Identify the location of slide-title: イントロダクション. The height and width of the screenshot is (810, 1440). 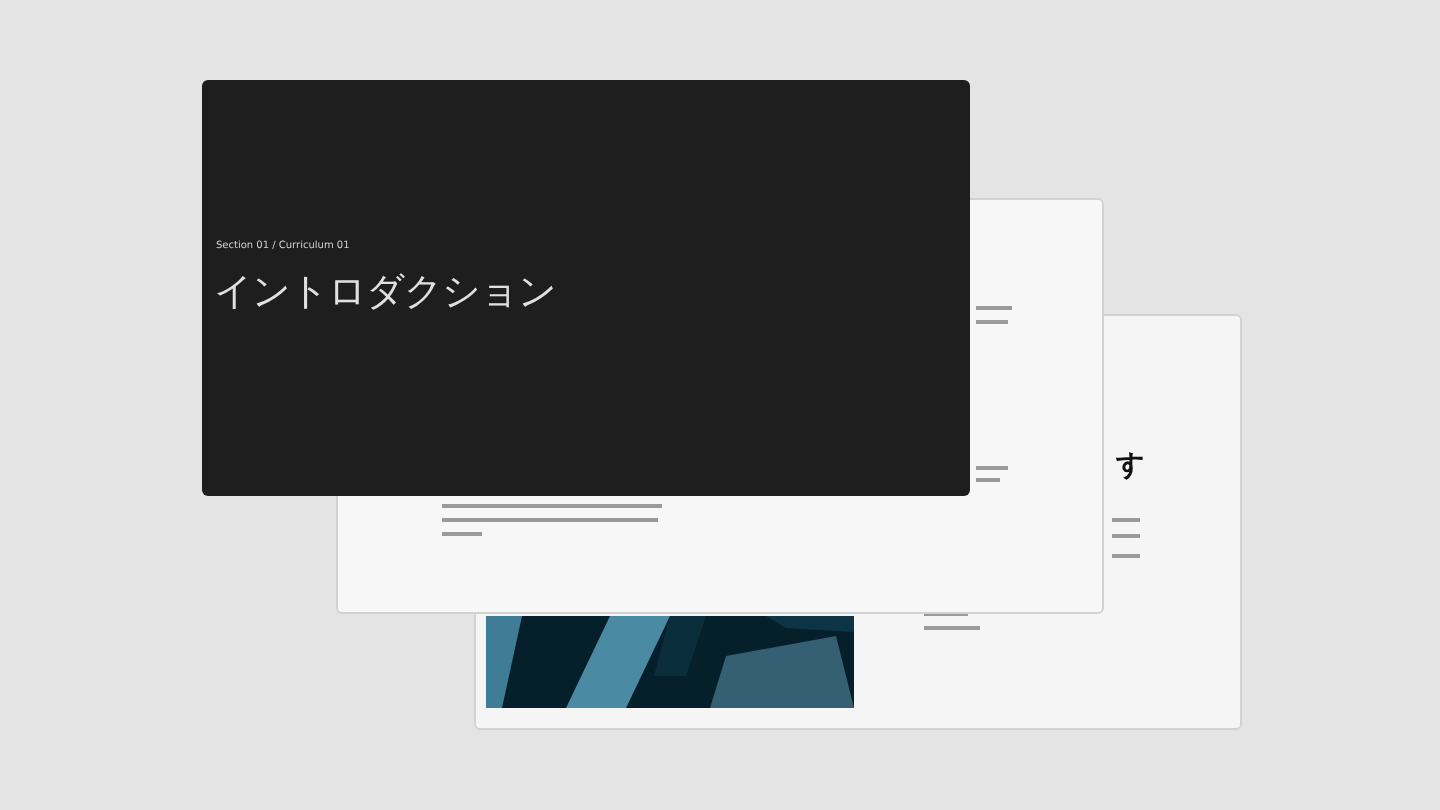
(385, 293).